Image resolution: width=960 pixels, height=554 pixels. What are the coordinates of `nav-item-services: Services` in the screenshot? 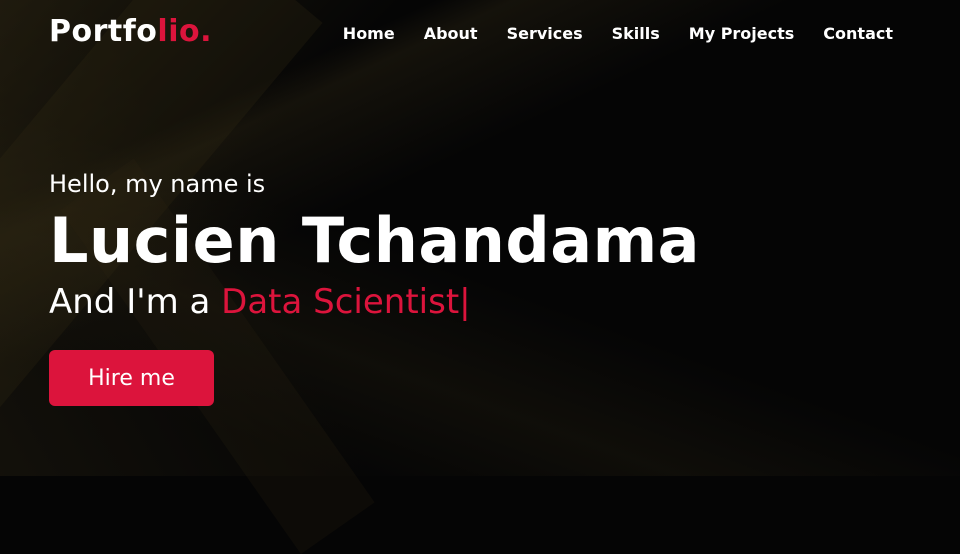 It's located at (545, 33).